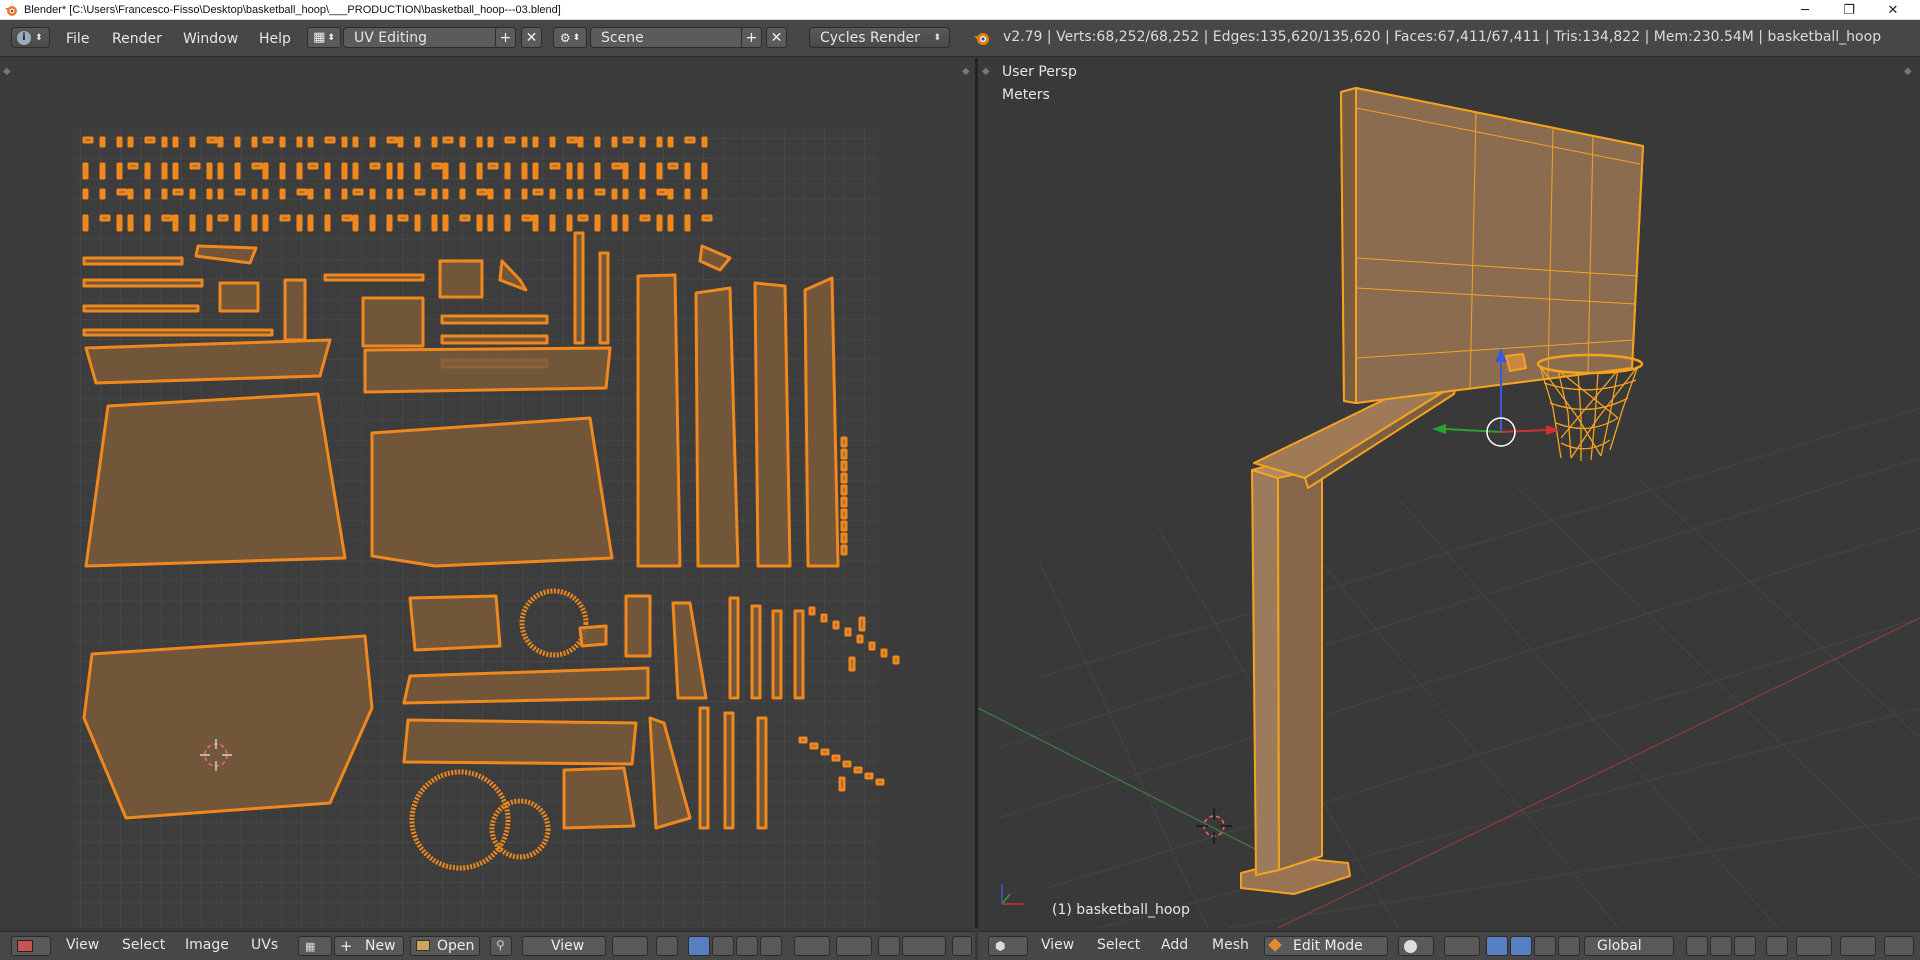 The width and height of the screenshot is (1920, 960). I want to click on add-scene-button: +, so click(751, 37).